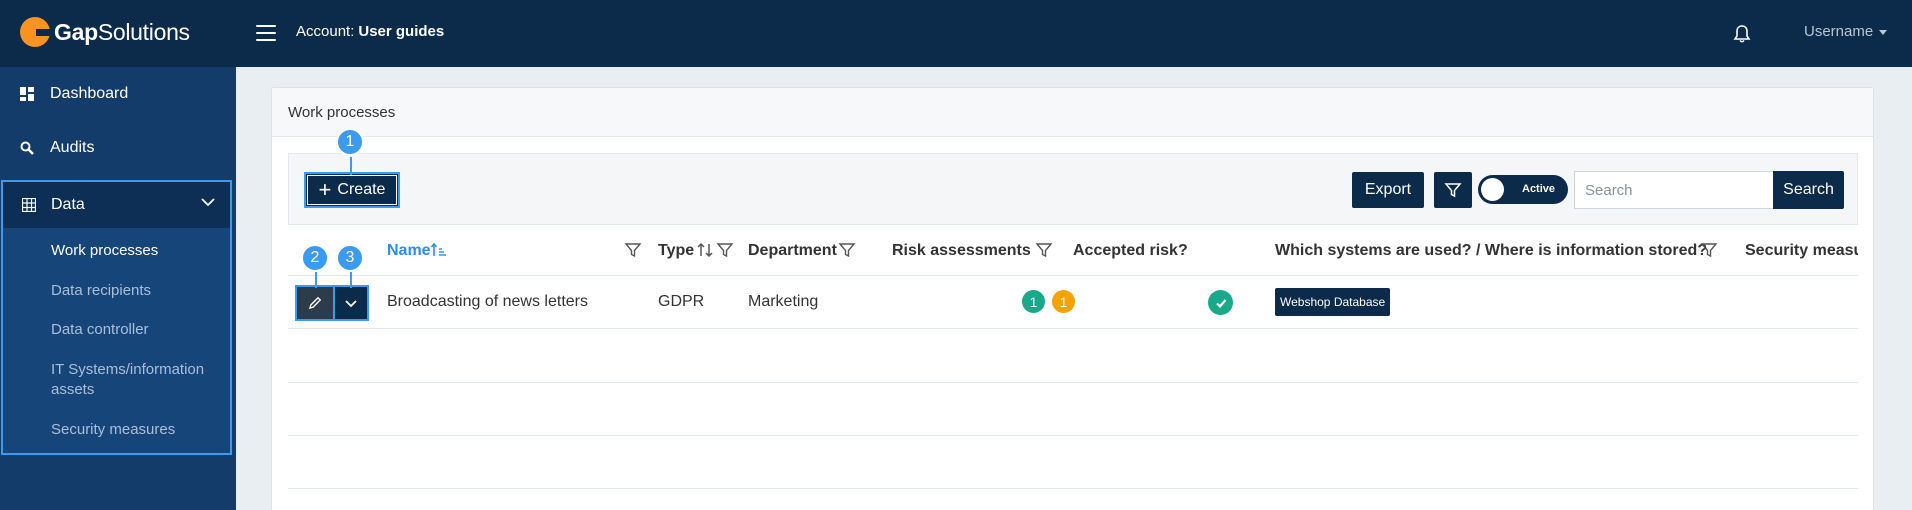 The image size is (1912, 510). What do you see at coordinates (136, 330) in the screenshot?
I see `sidebar-subitem-data-controller: Data controller` at bounding box center [136, 330].